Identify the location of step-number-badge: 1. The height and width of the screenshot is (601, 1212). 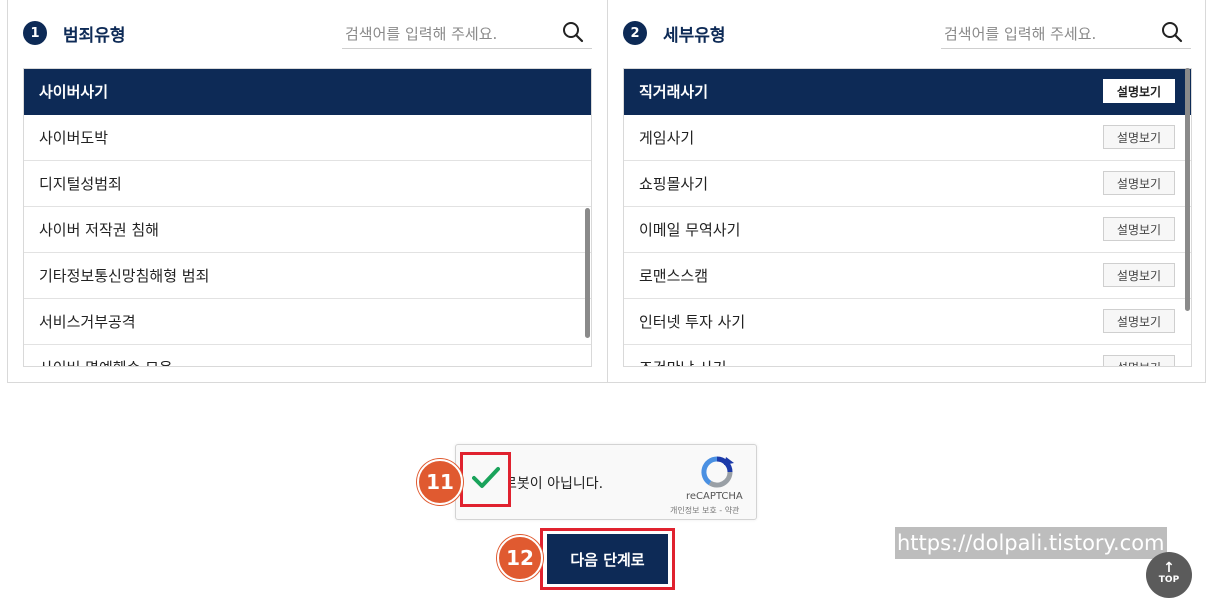
(35, 33).